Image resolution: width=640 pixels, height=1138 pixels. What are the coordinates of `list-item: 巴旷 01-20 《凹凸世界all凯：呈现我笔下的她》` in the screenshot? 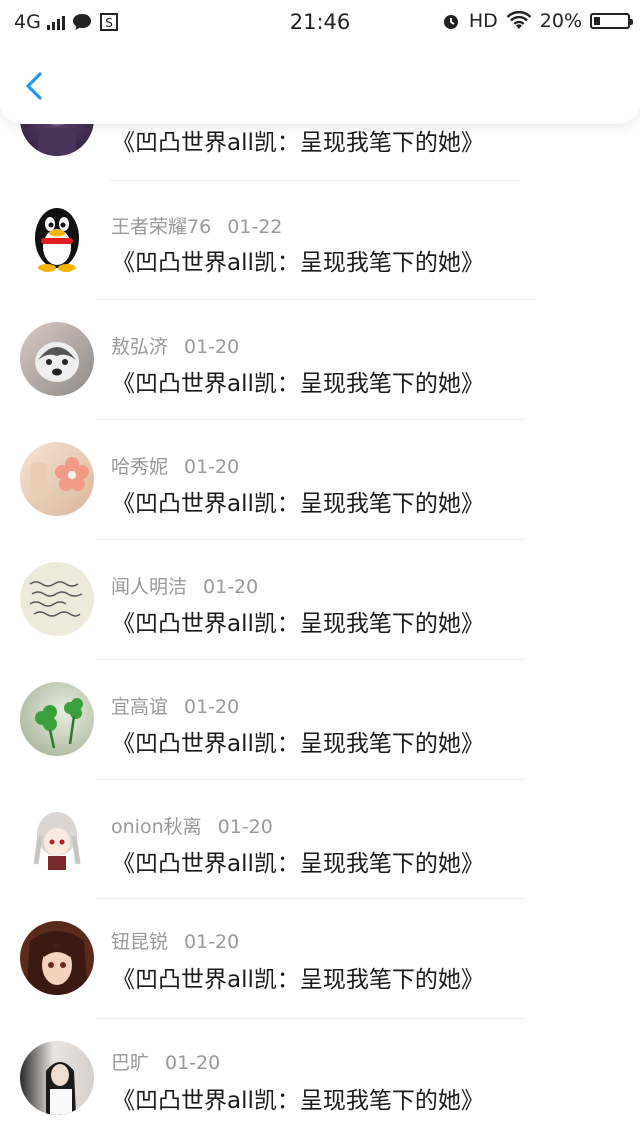 It's located at (320, 1078).